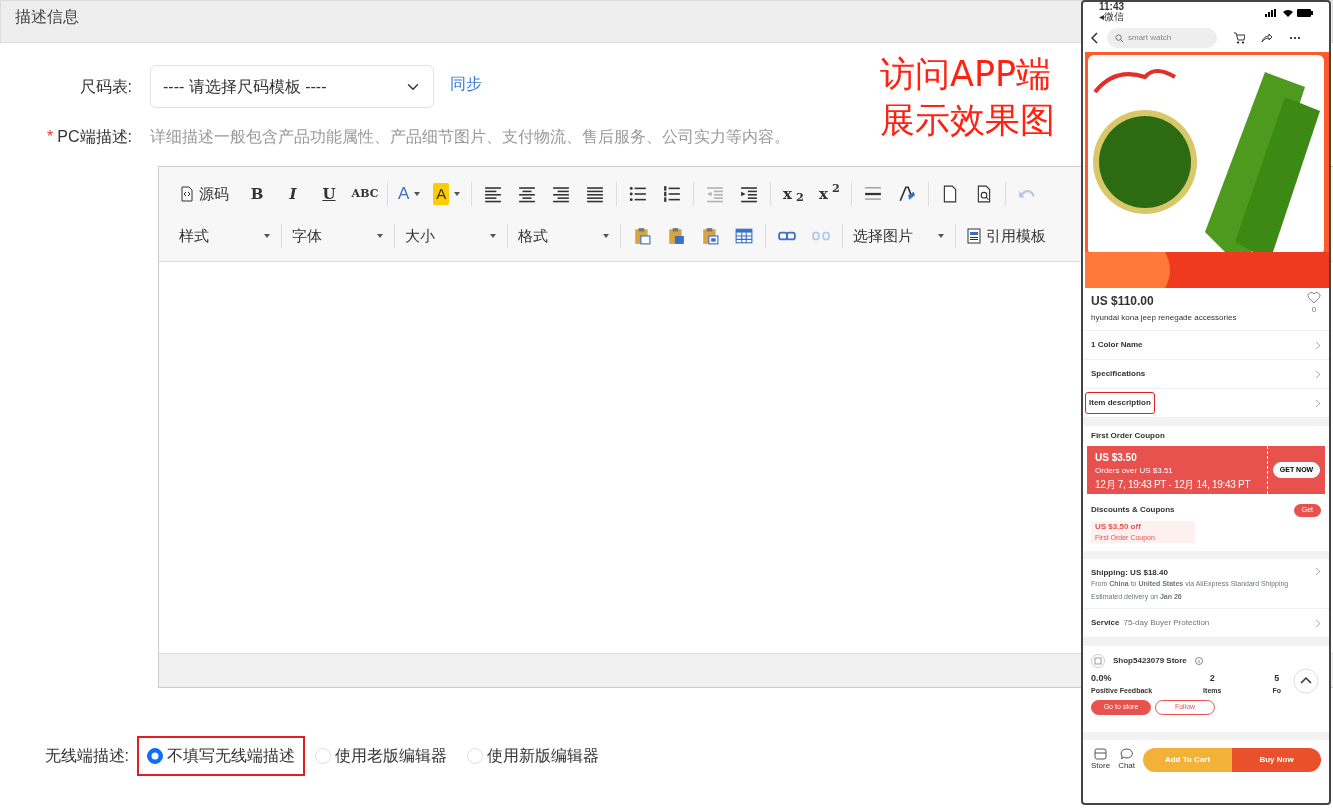 The height and width of the screenshot is (808, 1333). What do you see at coordinates (1112, 17) in the screenshot?
I see `back-app-text: ◂微信` at bounding box center [1112, 17].